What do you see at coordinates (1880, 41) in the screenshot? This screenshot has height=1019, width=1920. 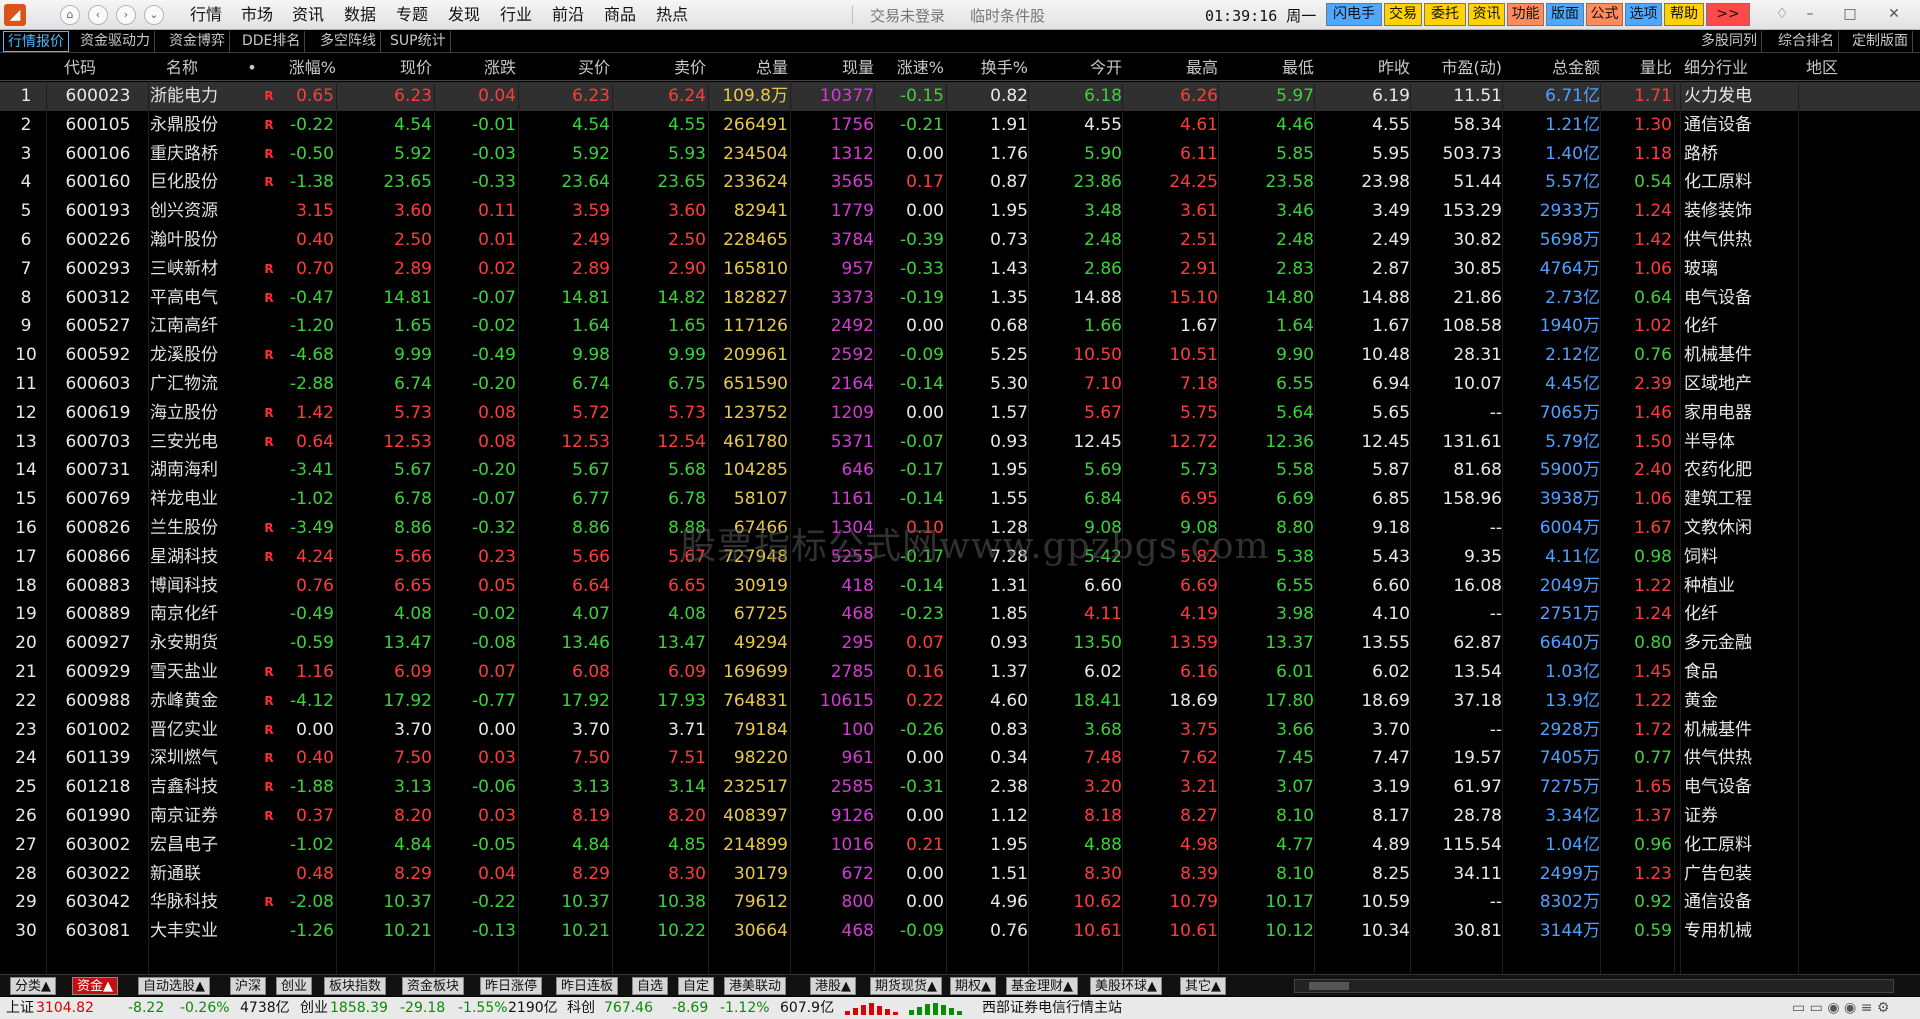 I see `right-tab-2: 定制版面` at bounding box center [1880, 41].